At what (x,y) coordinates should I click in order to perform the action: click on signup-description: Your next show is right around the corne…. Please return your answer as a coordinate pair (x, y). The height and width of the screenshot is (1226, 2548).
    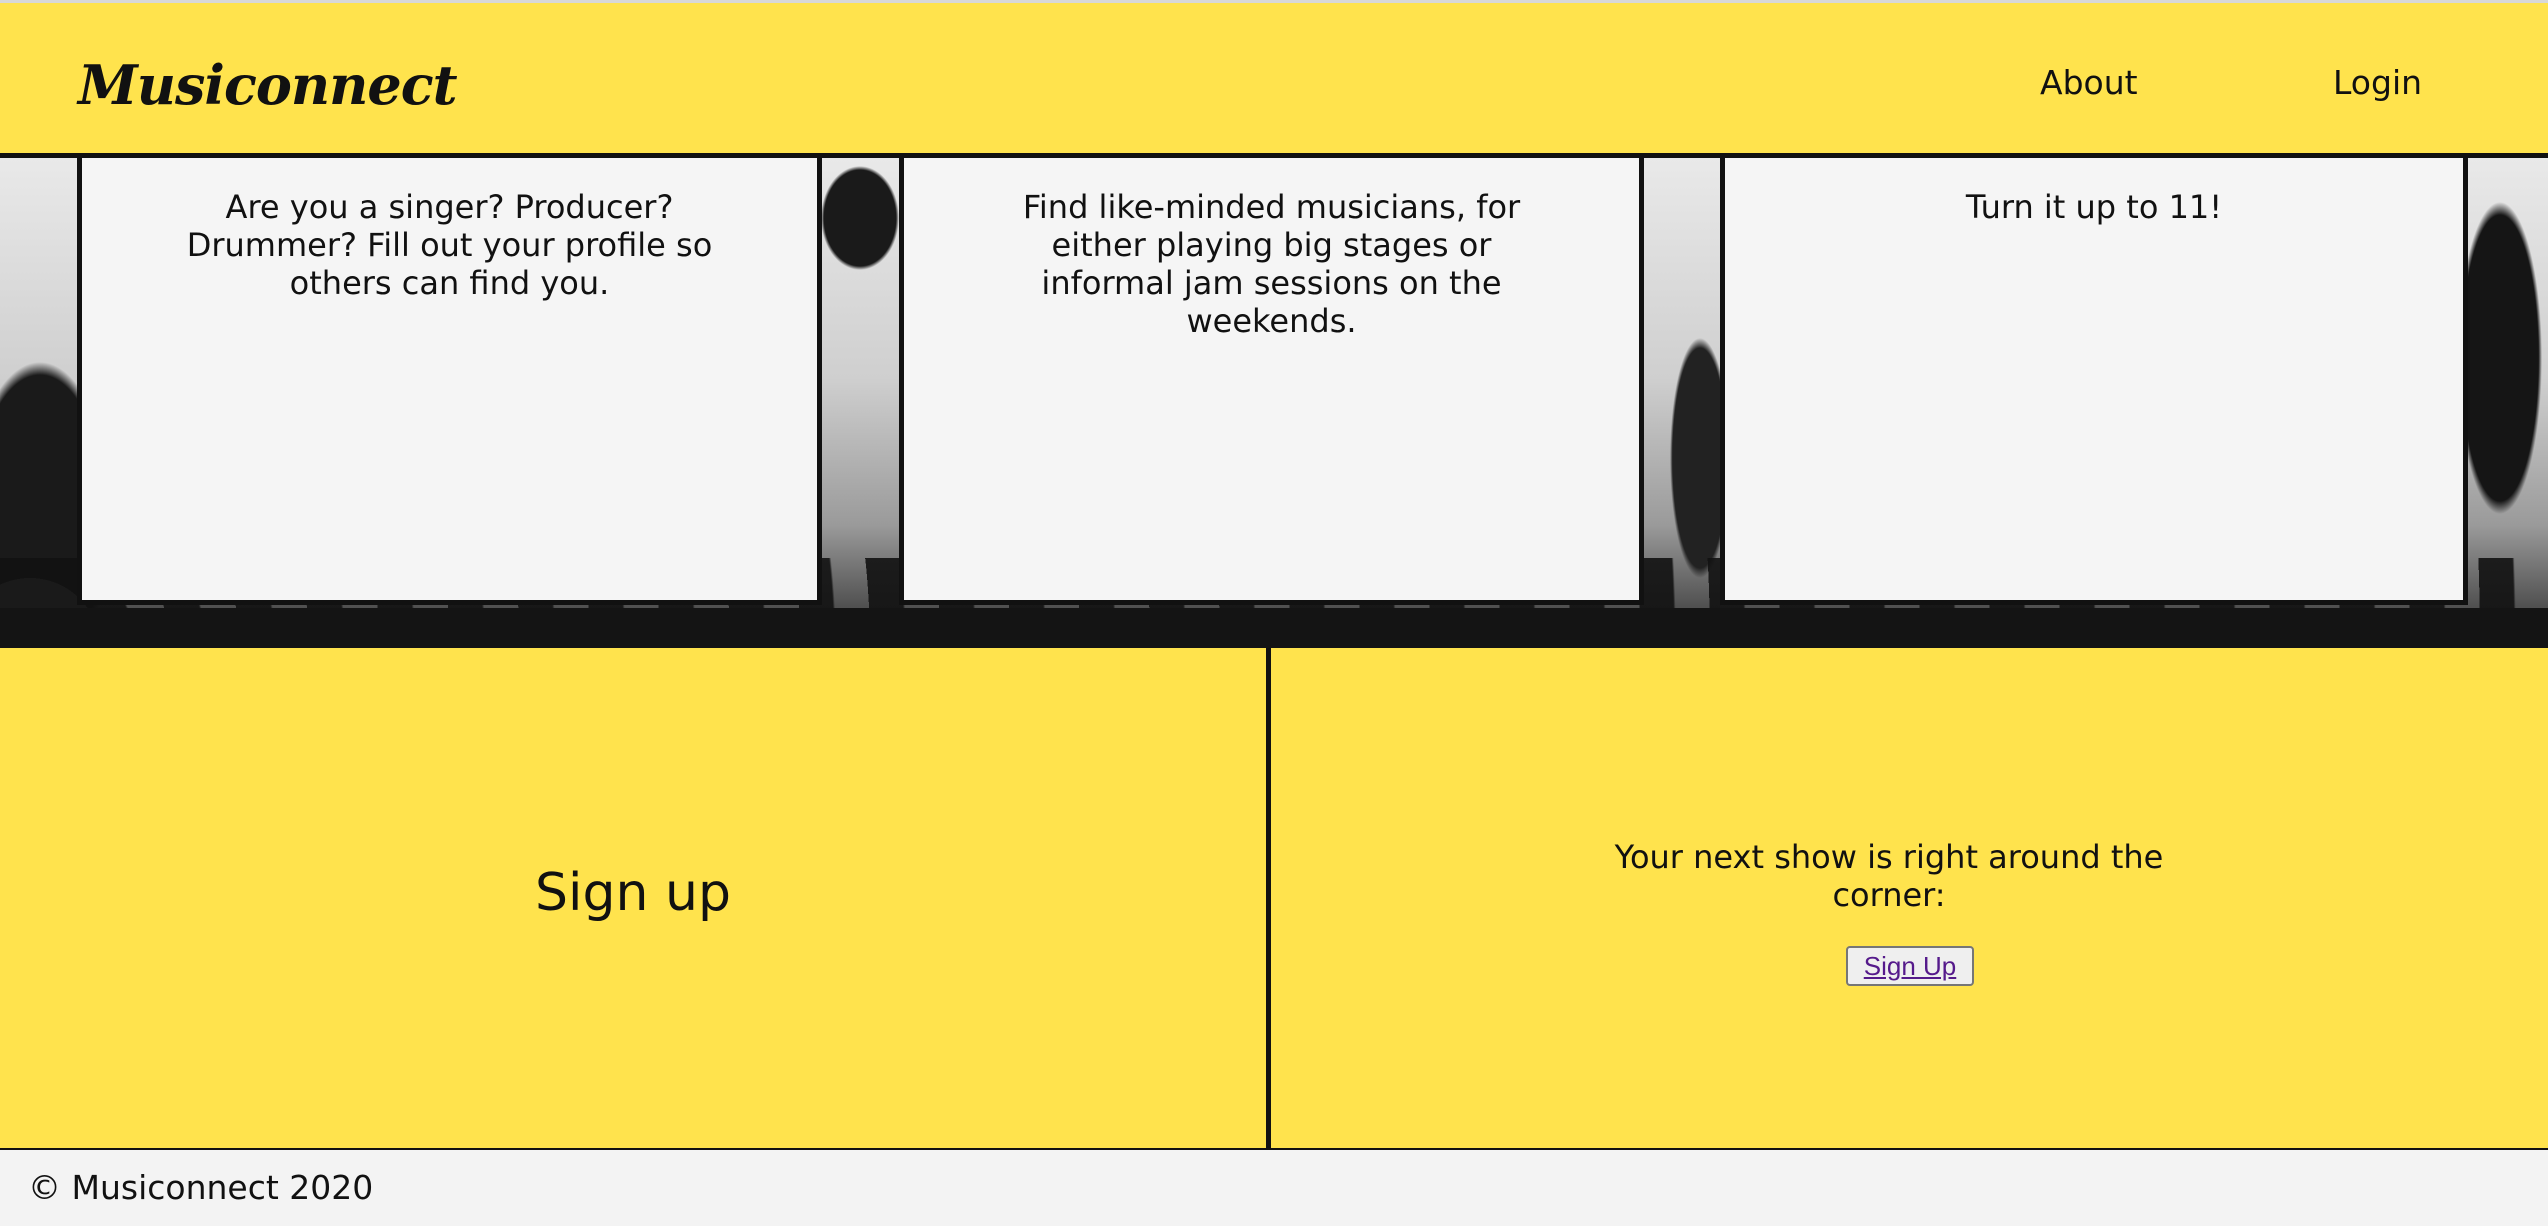
    Looking at the image, I should click on (1889, 876).